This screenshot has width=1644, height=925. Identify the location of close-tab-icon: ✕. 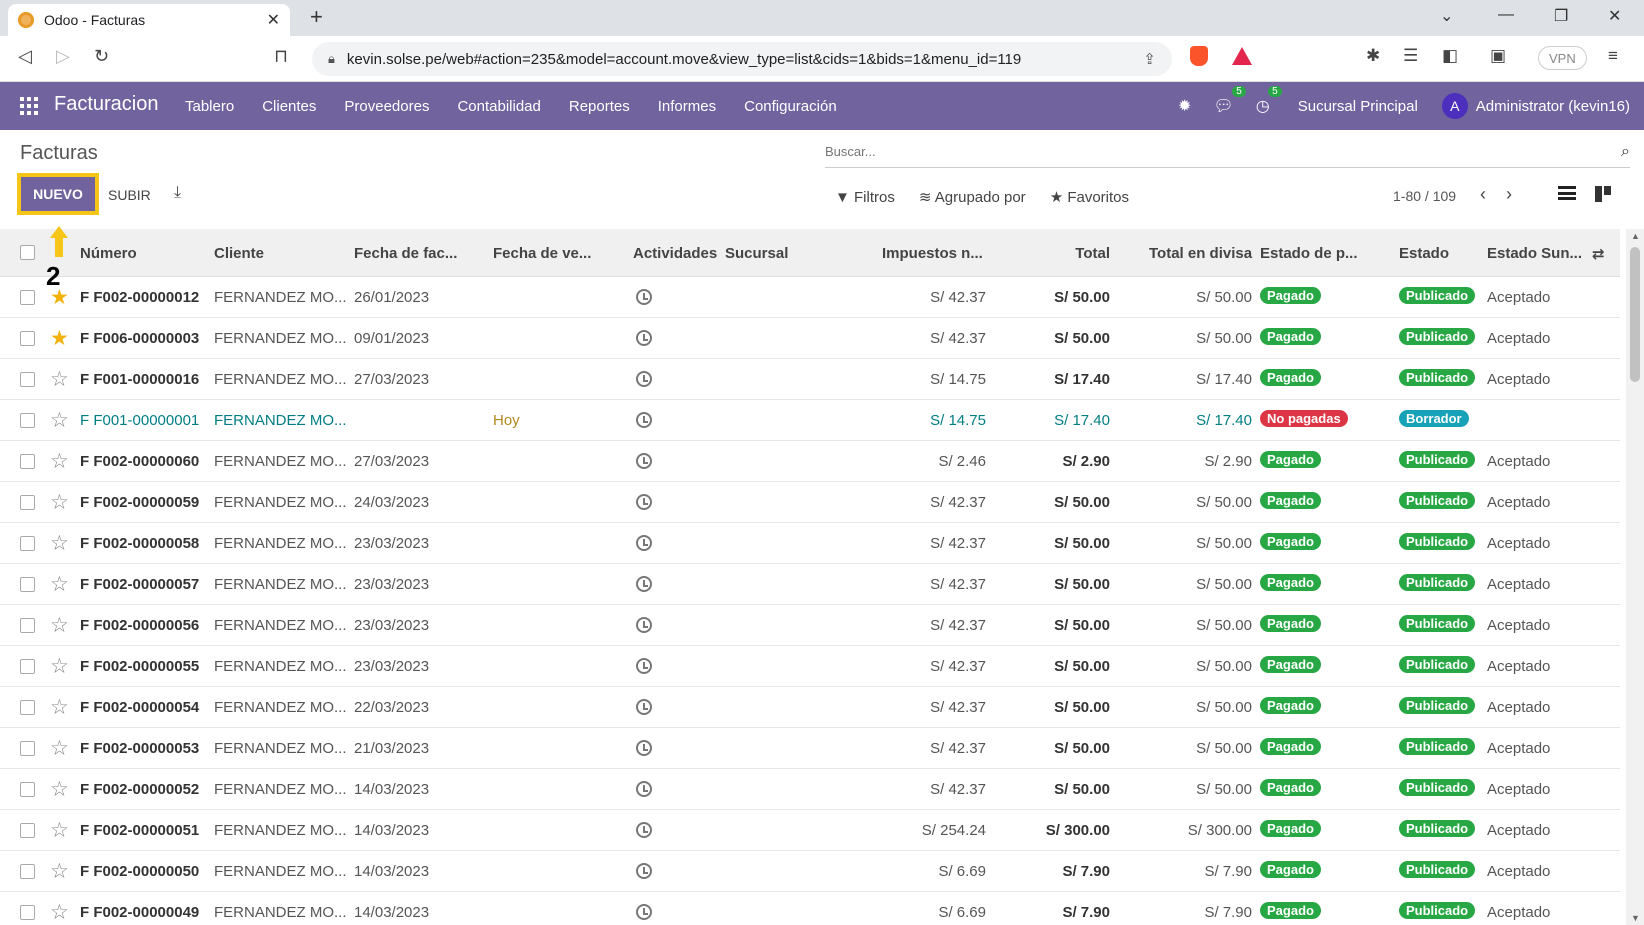
(273, 20).